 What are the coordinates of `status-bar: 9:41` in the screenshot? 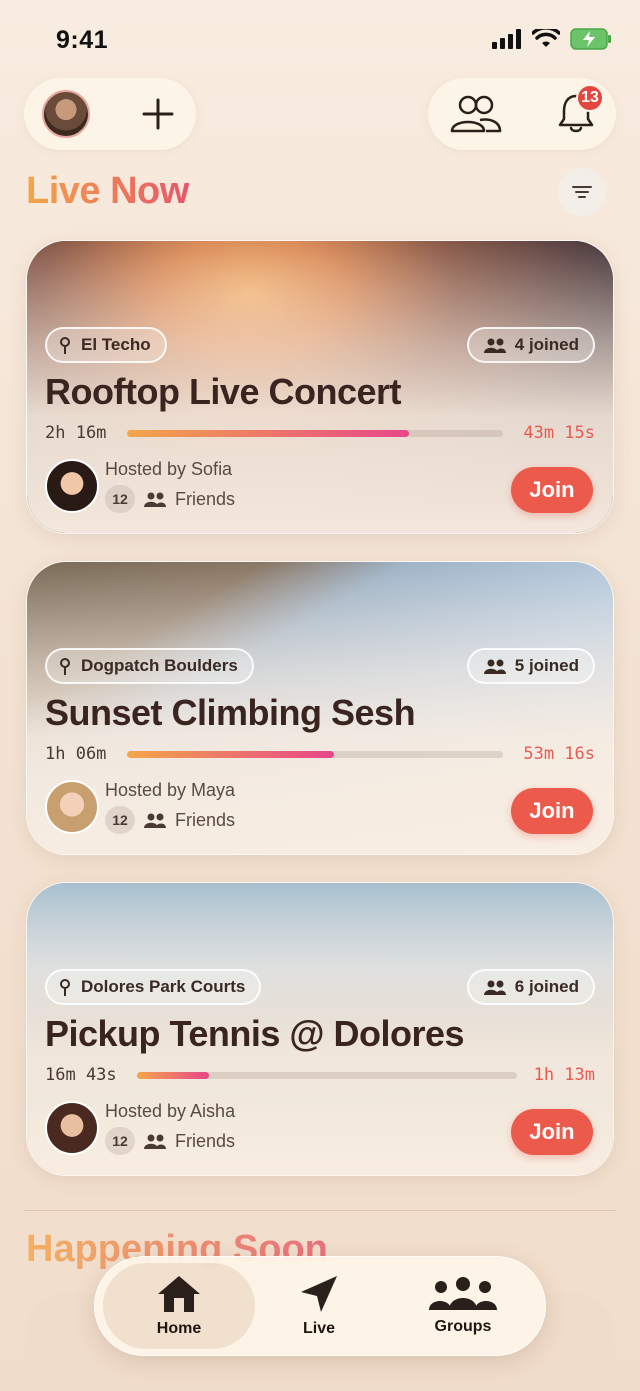 It's located at (320, 35).